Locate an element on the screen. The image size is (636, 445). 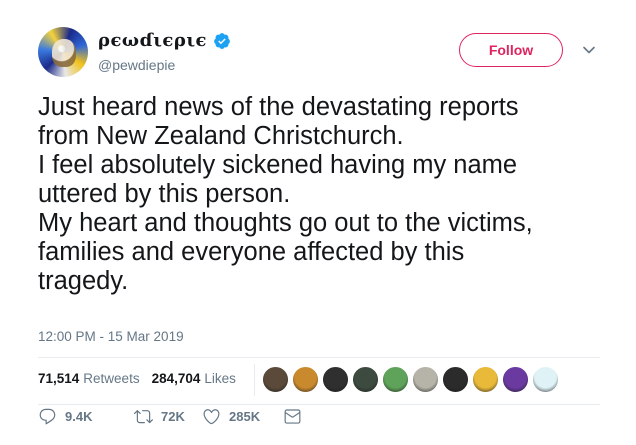
retweets-count: 71,514 is located at coordinates (59, 378).